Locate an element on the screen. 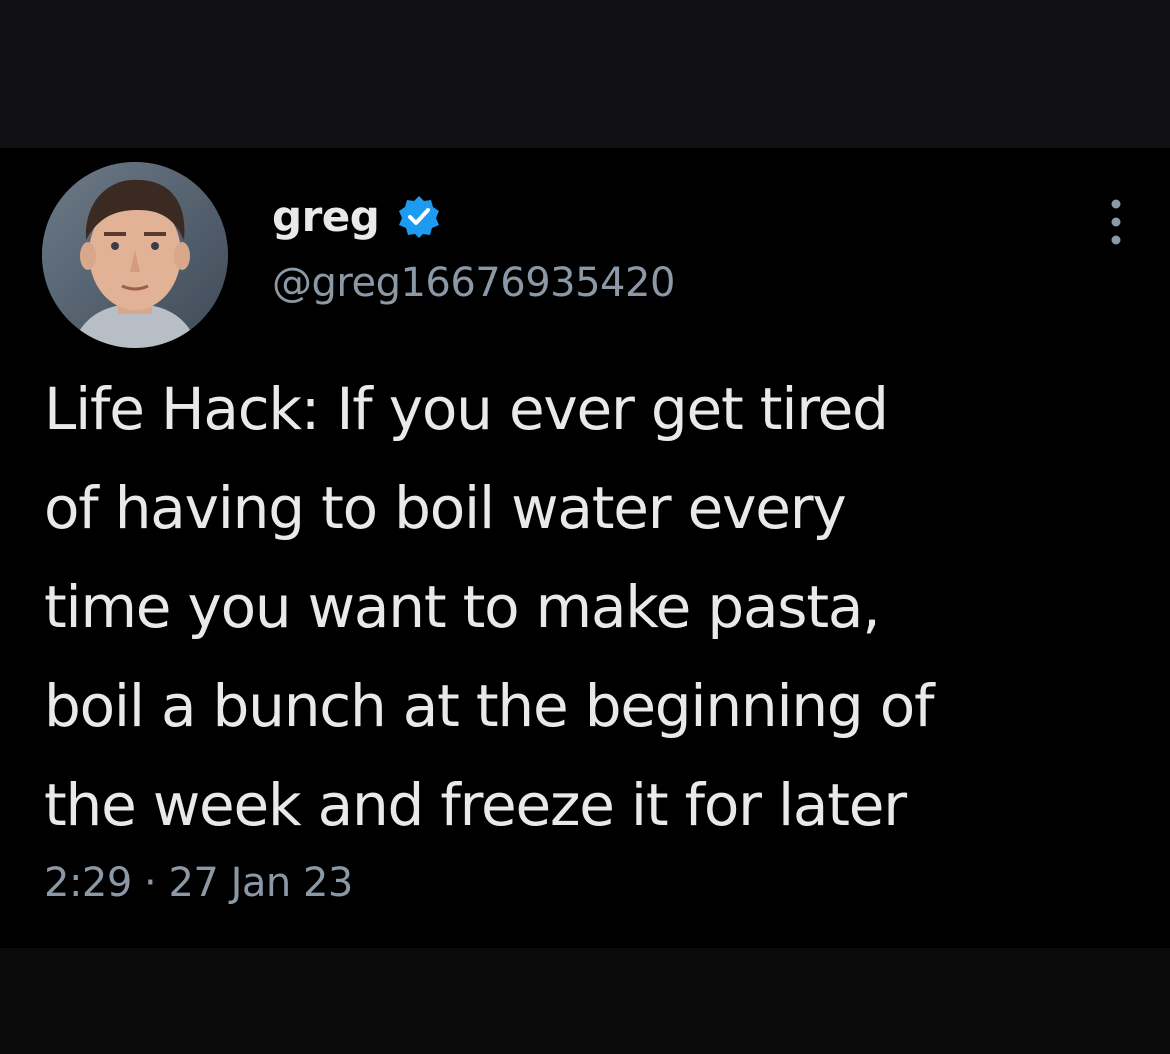 This screenshot has height=1054, width=1170. avatar-image is located at coordinates (135, 255).